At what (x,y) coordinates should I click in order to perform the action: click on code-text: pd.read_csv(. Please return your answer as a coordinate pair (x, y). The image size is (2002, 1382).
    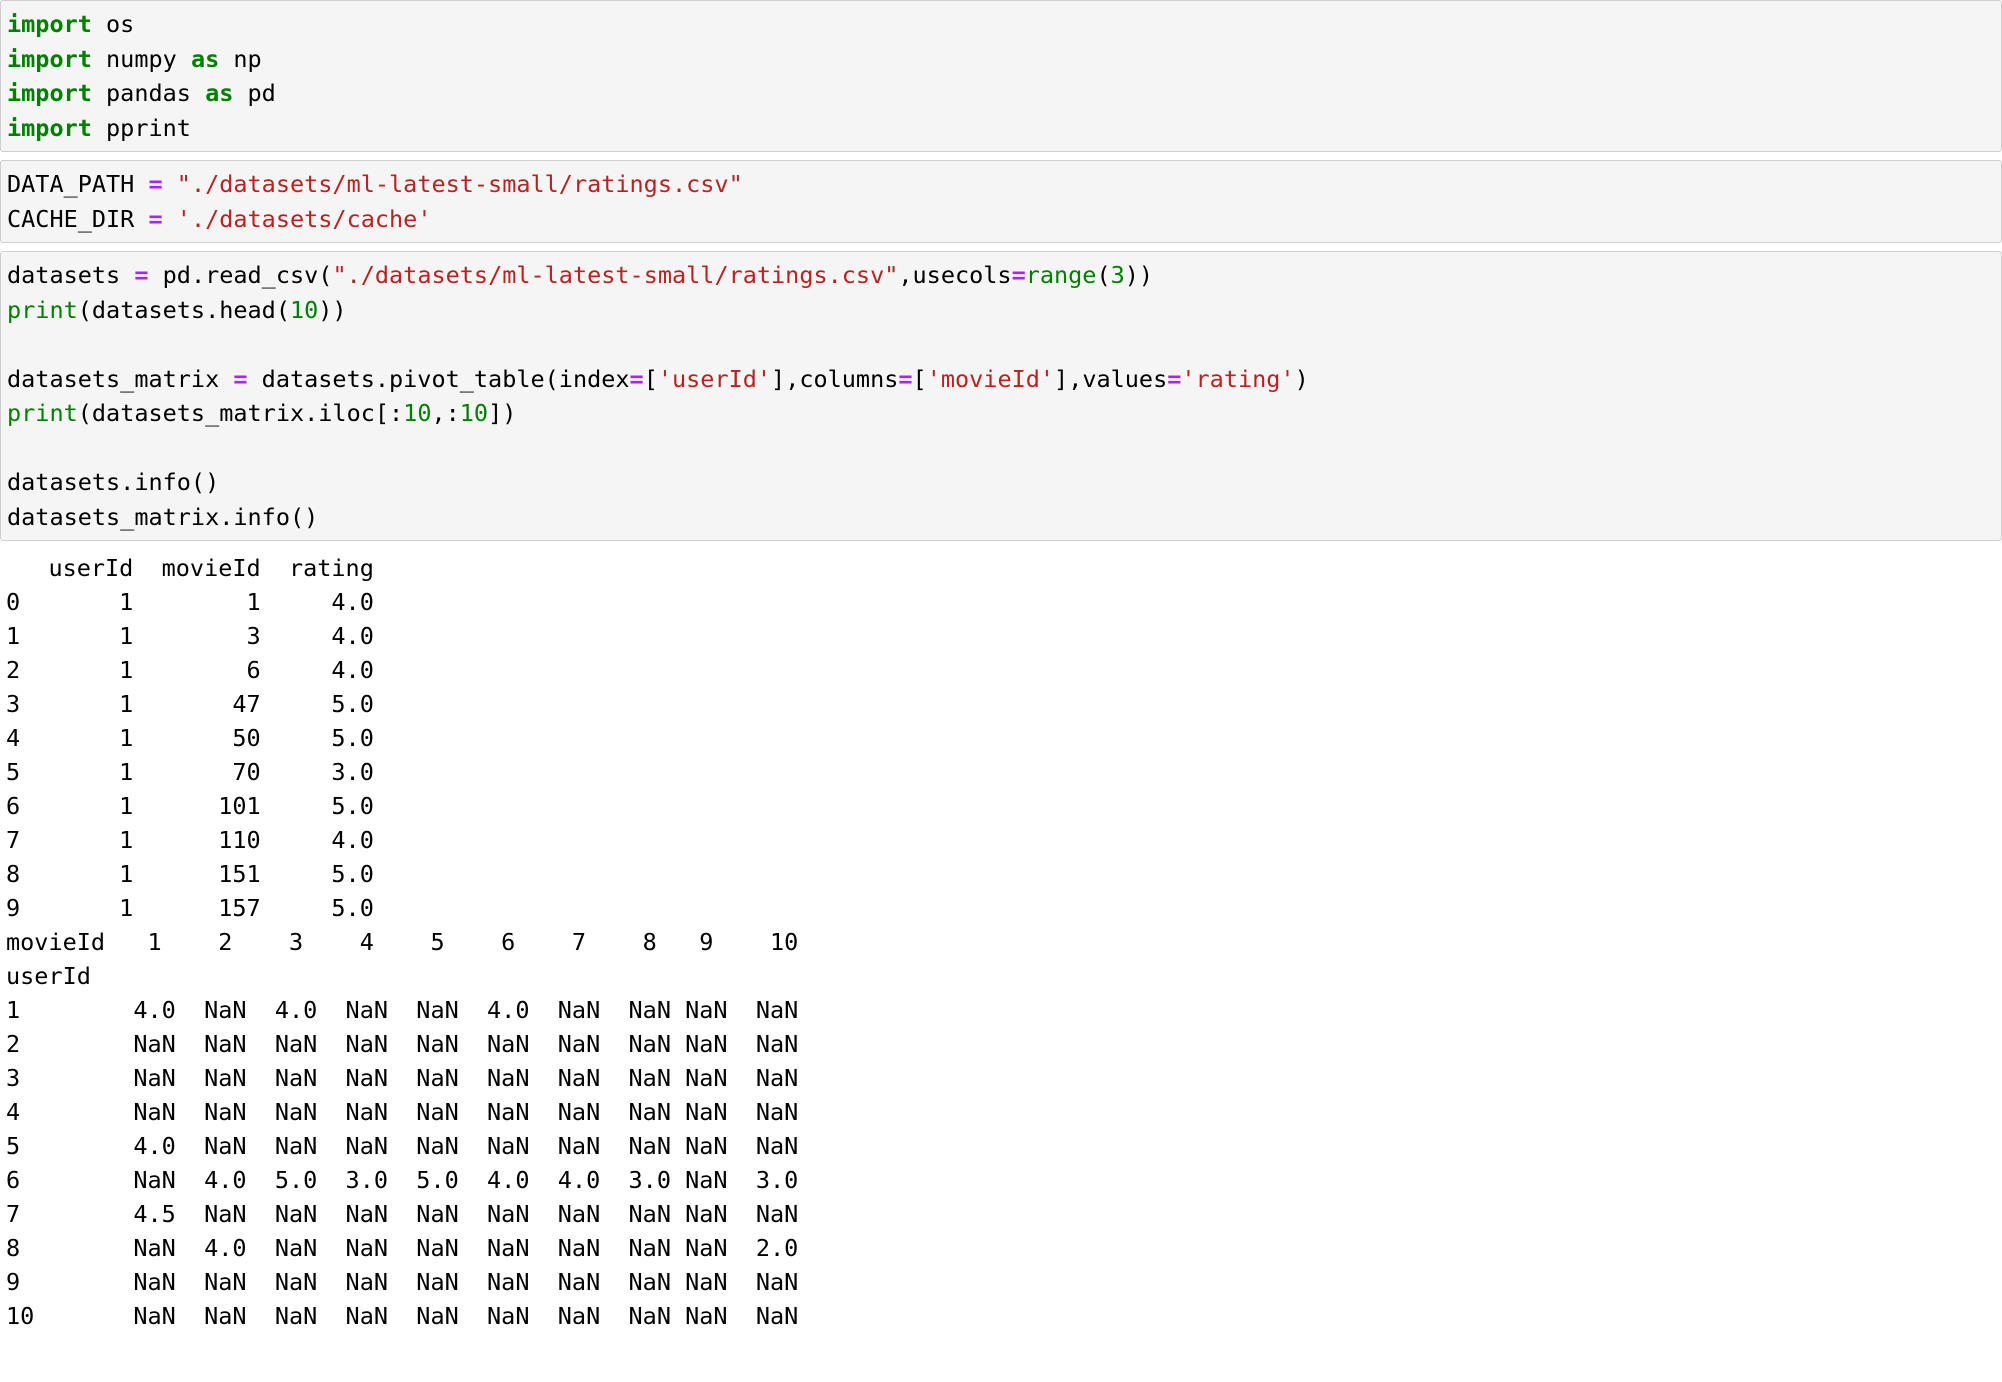
    Looking at the image, I should click on (240, 275).